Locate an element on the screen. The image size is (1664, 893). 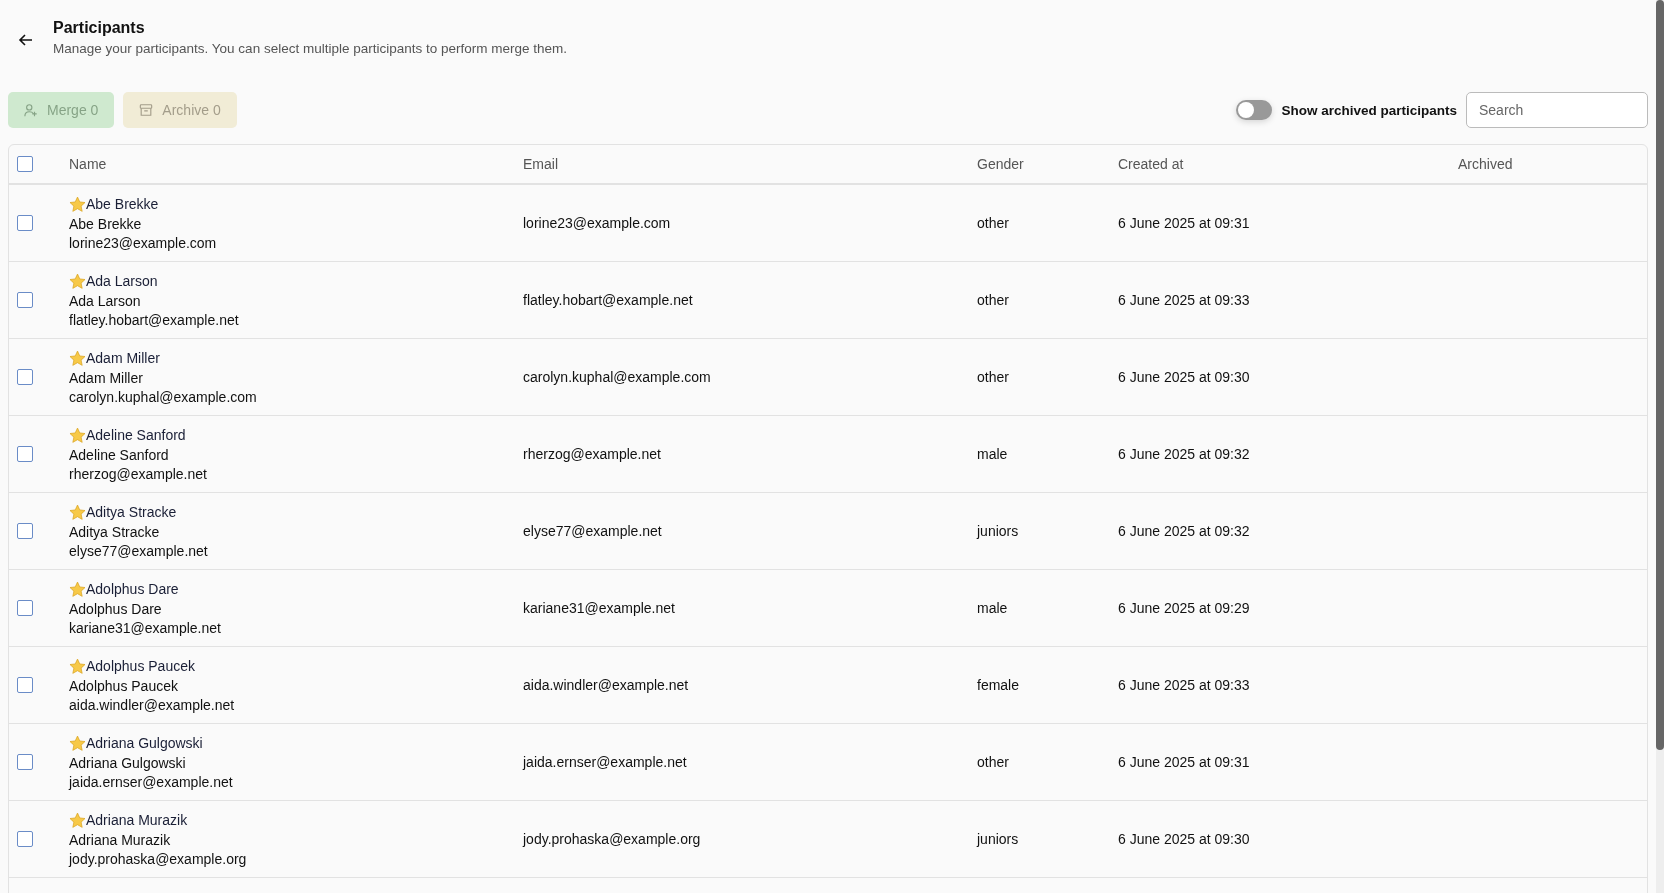
participant-name: Adolphus Dare is located at coordinates (116, 608).